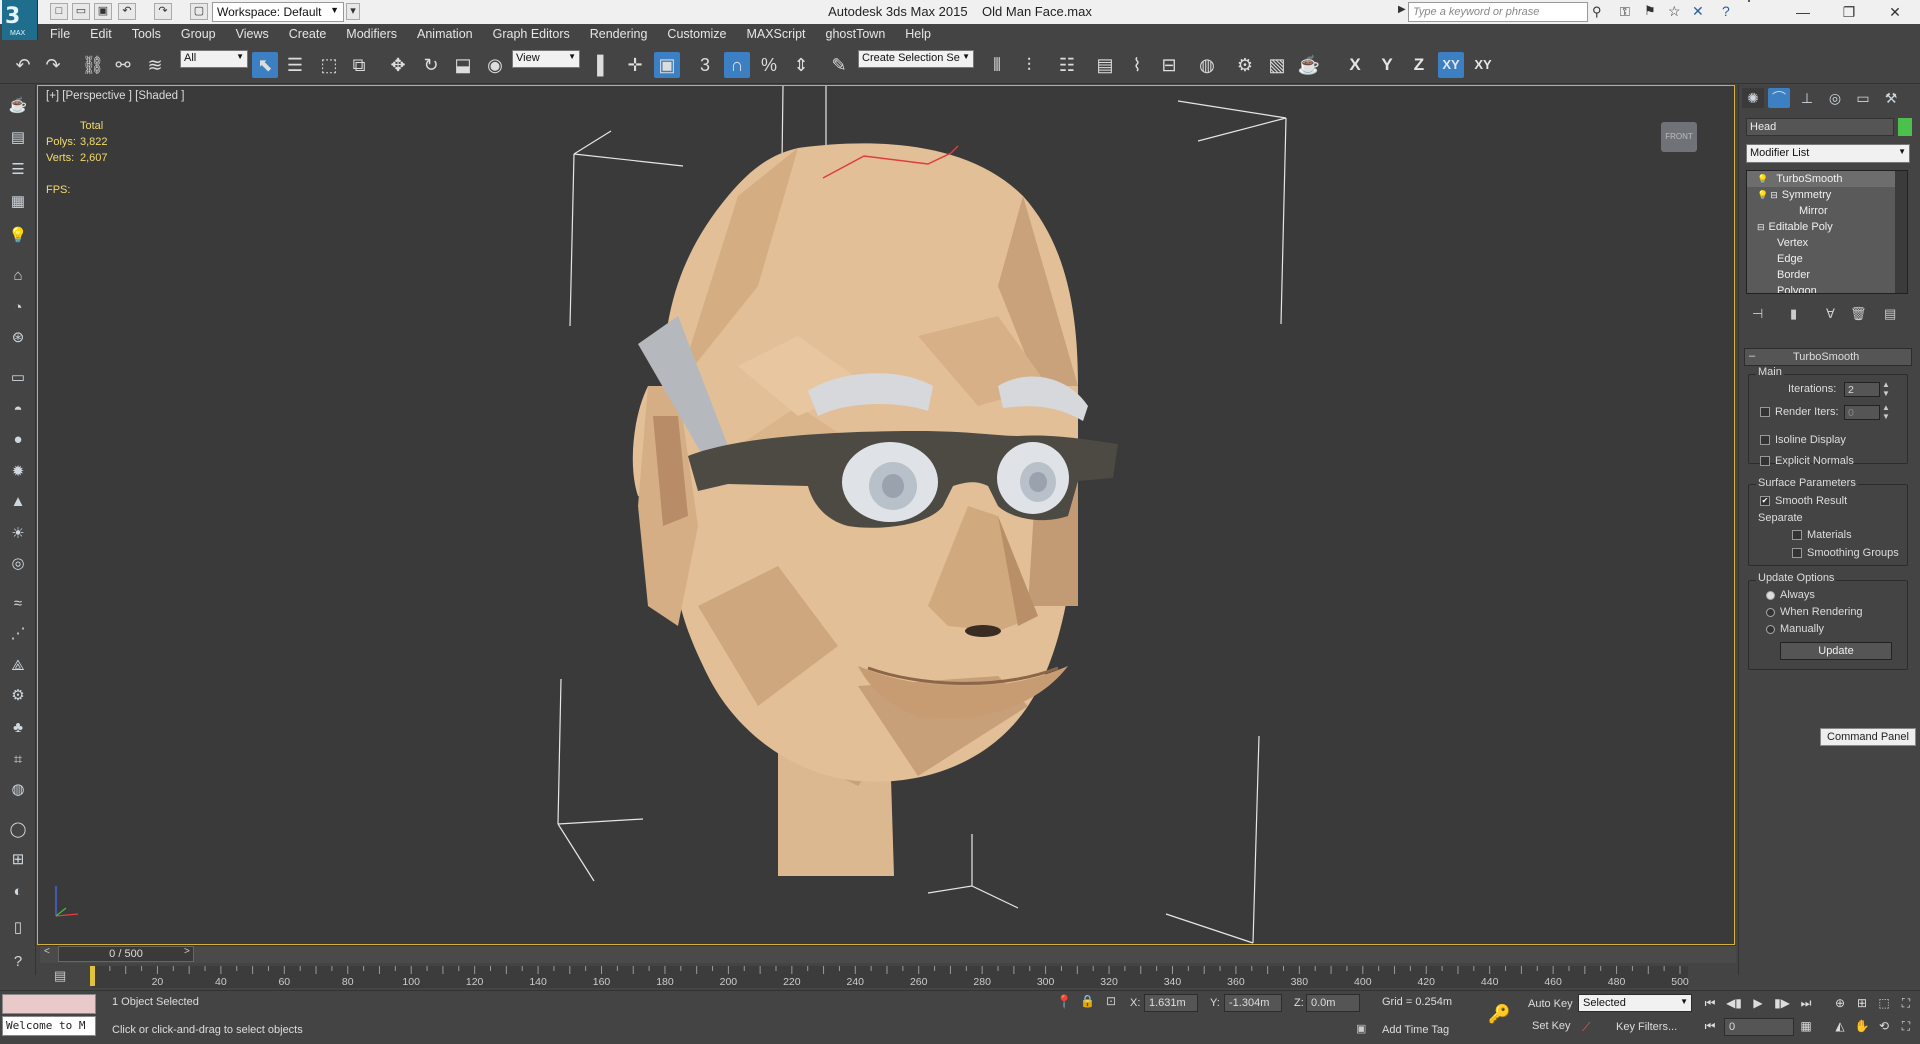 This screenshot has height=1044, width=1920. I want to click on menu-maxscript: MAXScript, so click(775, 32).